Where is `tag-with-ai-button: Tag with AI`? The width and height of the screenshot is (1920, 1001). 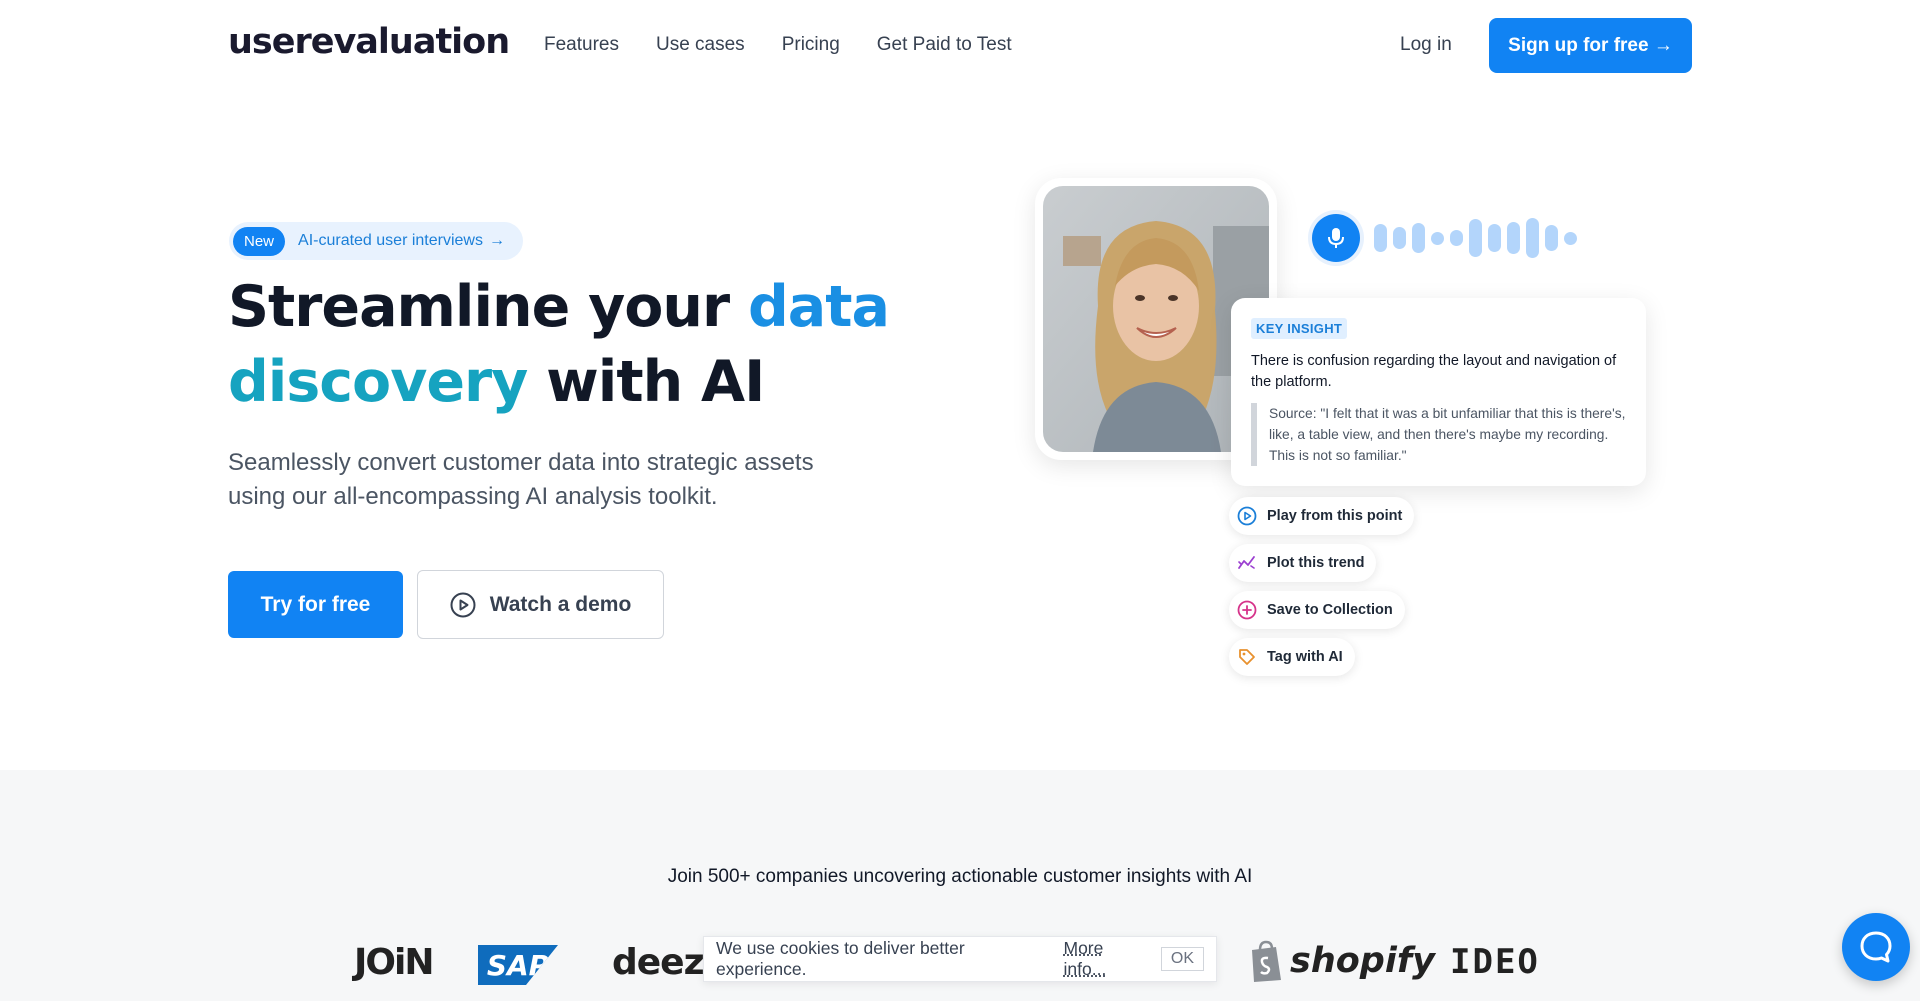 tag-with-ai-button: Tag with AI is located at coordinates (1292, 657).